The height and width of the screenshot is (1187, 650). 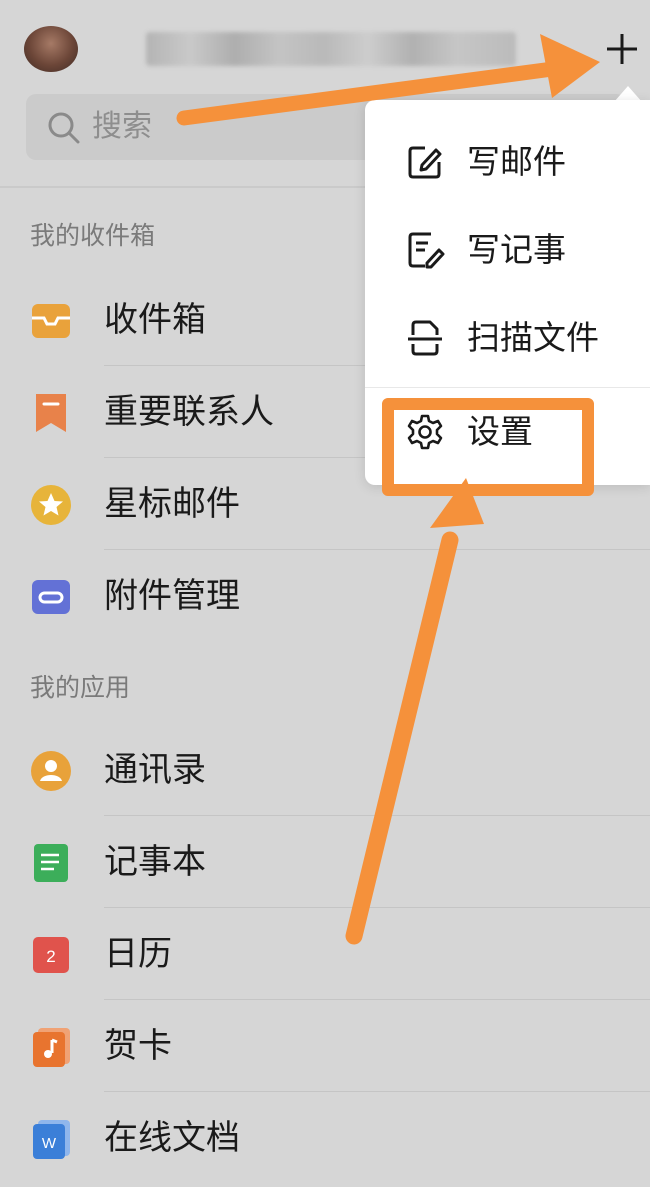 I want to click on sidebar-item-attachments: 附件管理, so click(x=325, y=596).